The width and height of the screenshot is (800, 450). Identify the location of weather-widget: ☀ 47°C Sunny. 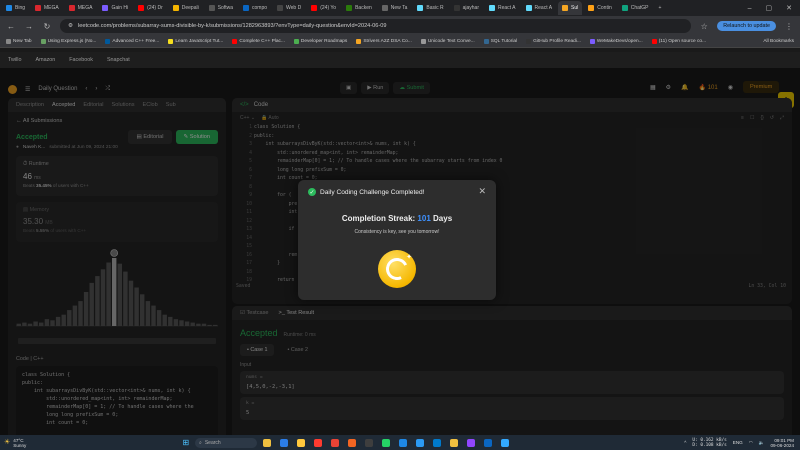
(15, 443).